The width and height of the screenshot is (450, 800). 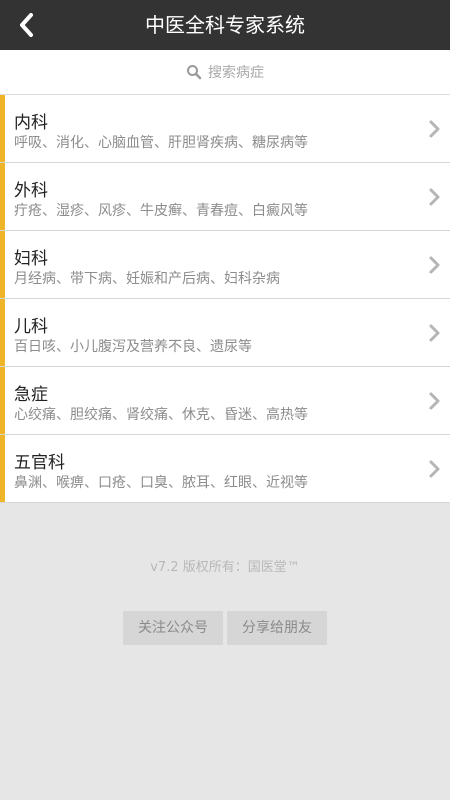 What do you see at coordinates (225, 129) in the screenshot?
I see `list-item-internal-medicine: 内科 呼吸、消化、心脑血管、肝胆肾疾病、糖尿病等` at bounding box center [225, 129].